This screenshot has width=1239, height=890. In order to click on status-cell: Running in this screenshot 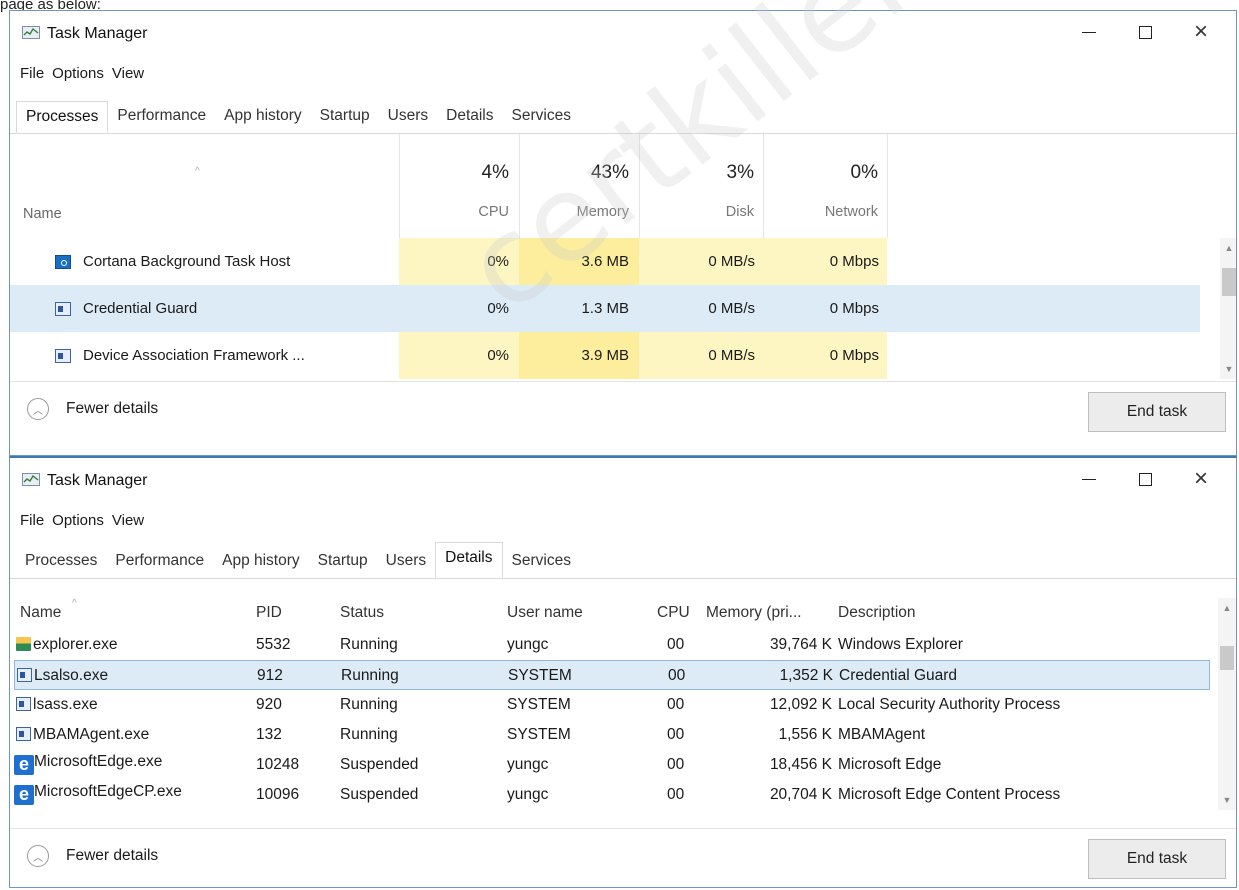, I will do `click(369, 704)`.